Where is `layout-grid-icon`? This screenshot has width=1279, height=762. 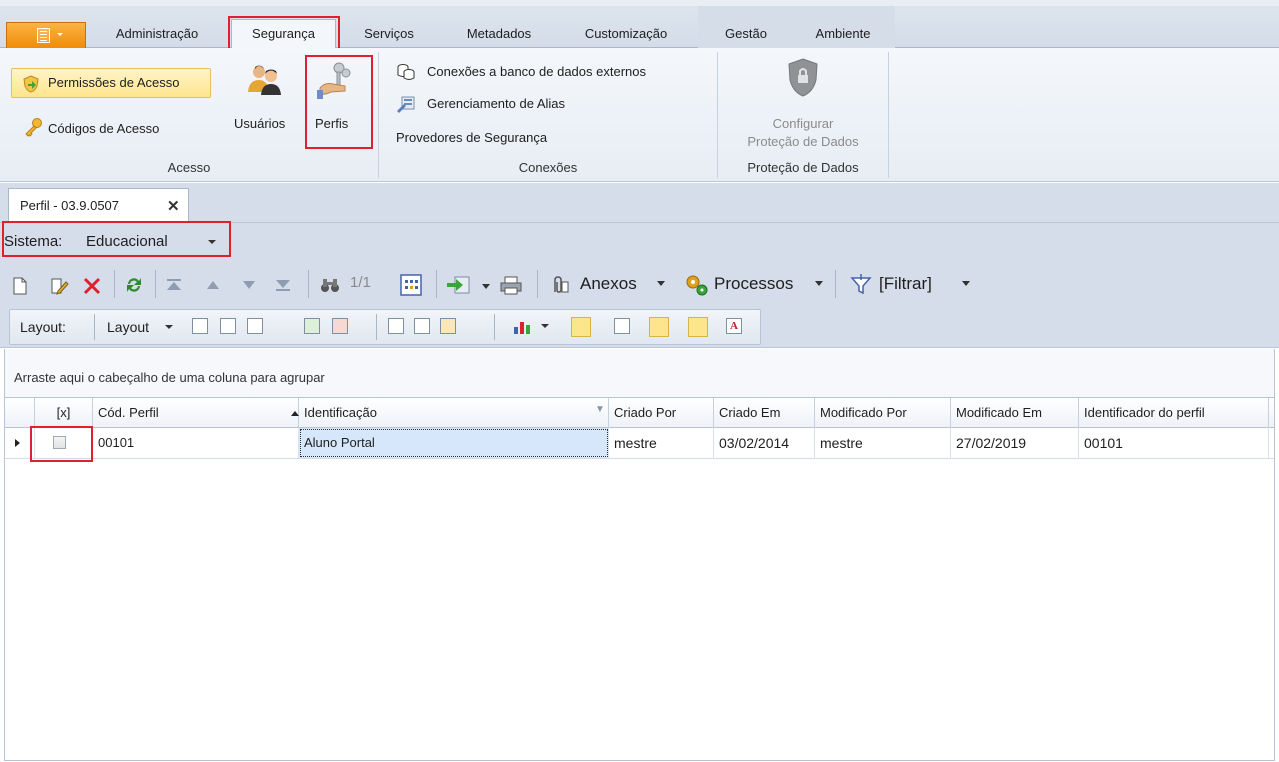 layout-grid-icon is located at coordinates (255, 326).